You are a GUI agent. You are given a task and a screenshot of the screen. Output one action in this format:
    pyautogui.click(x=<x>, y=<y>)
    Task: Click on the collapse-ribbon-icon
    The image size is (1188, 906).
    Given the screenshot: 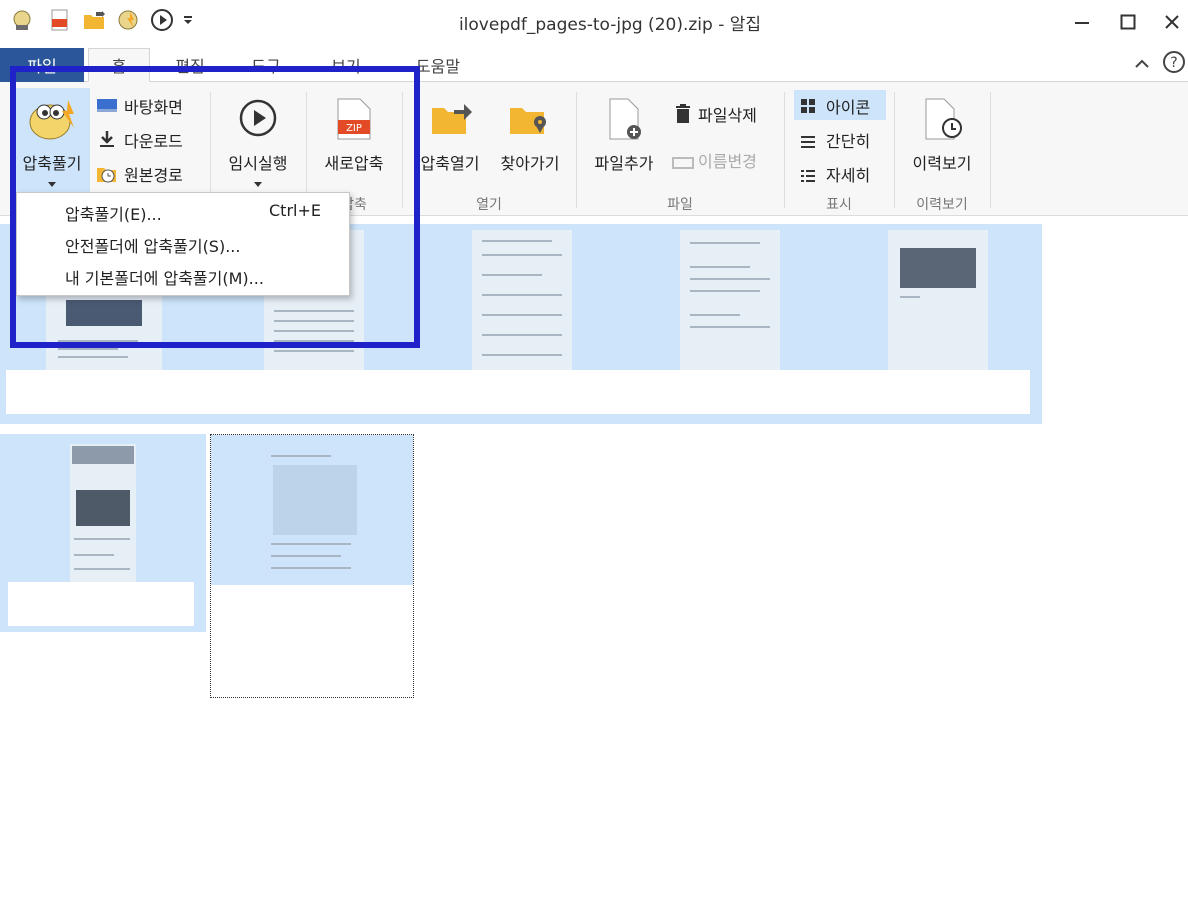 What is the action you would take?
    pyautogui.click(x=1142, y=64)
    